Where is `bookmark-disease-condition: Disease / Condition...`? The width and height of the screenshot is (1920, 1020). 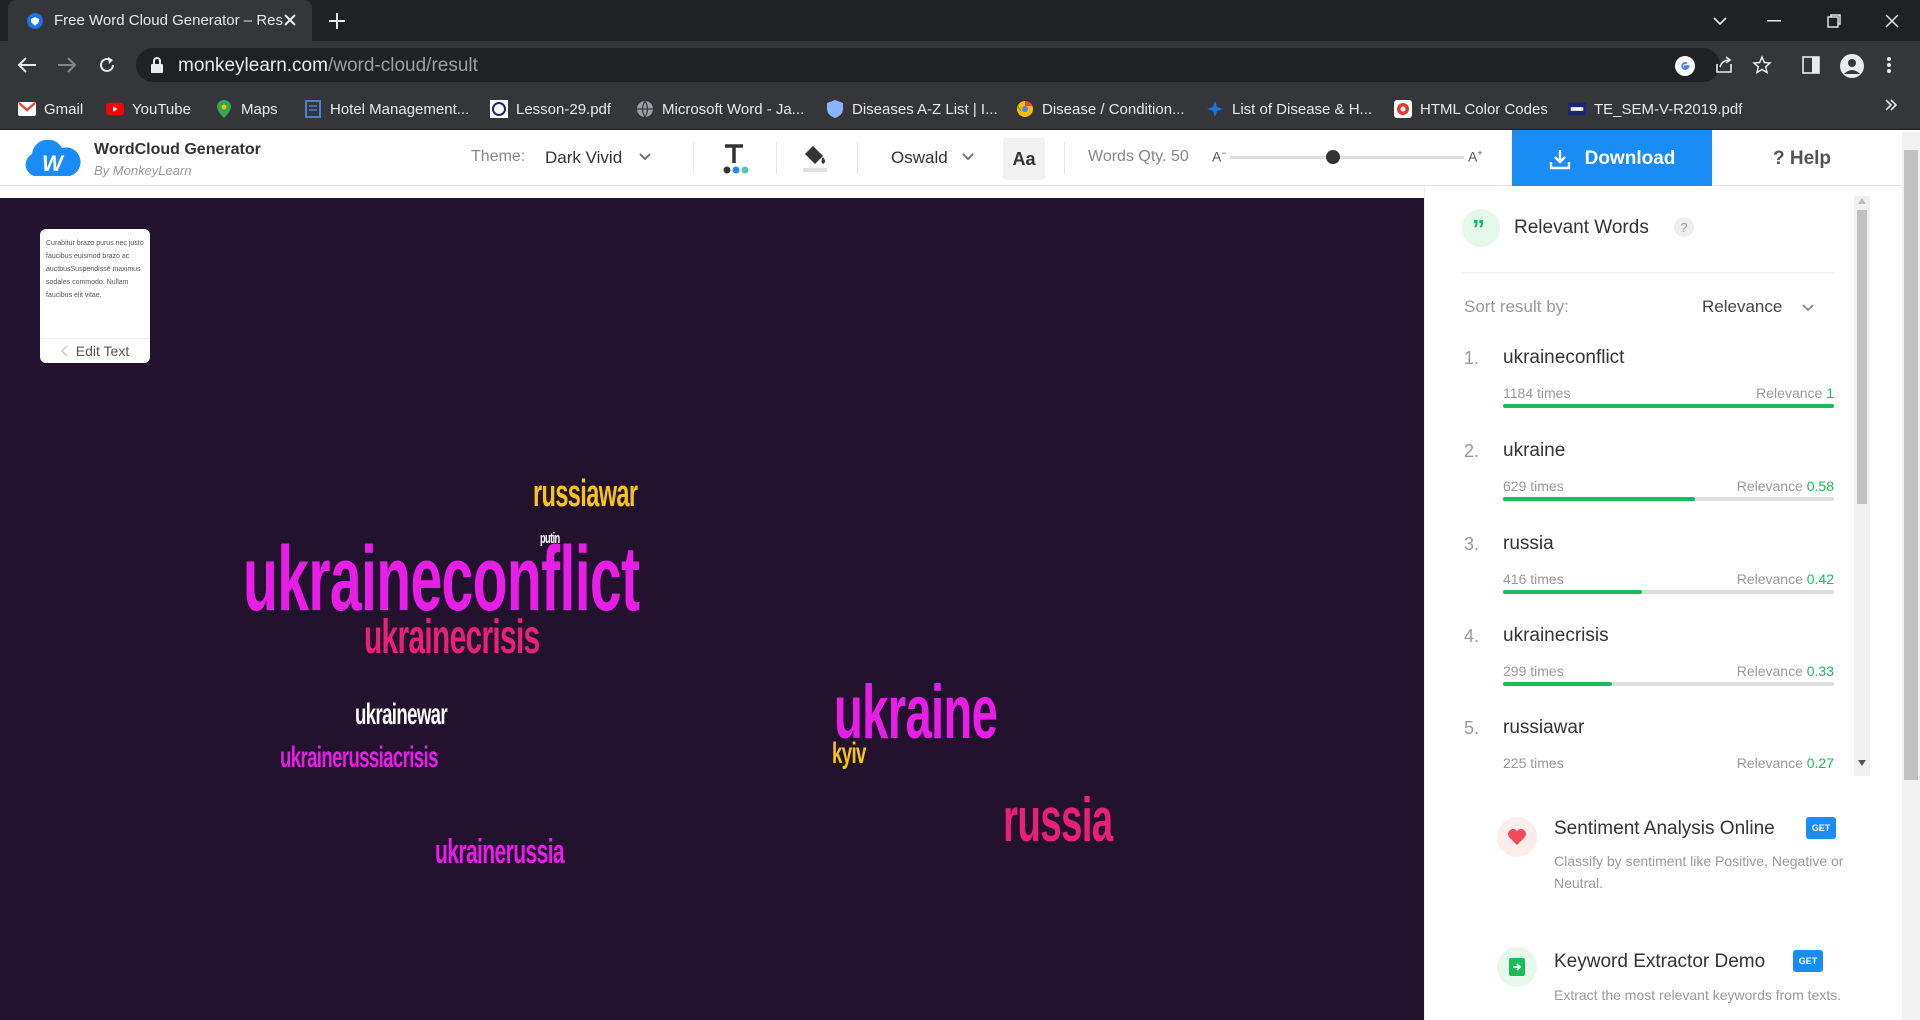 bookmark-disease-condition: Disease / Condition... is located at coordinates (1100, 109).